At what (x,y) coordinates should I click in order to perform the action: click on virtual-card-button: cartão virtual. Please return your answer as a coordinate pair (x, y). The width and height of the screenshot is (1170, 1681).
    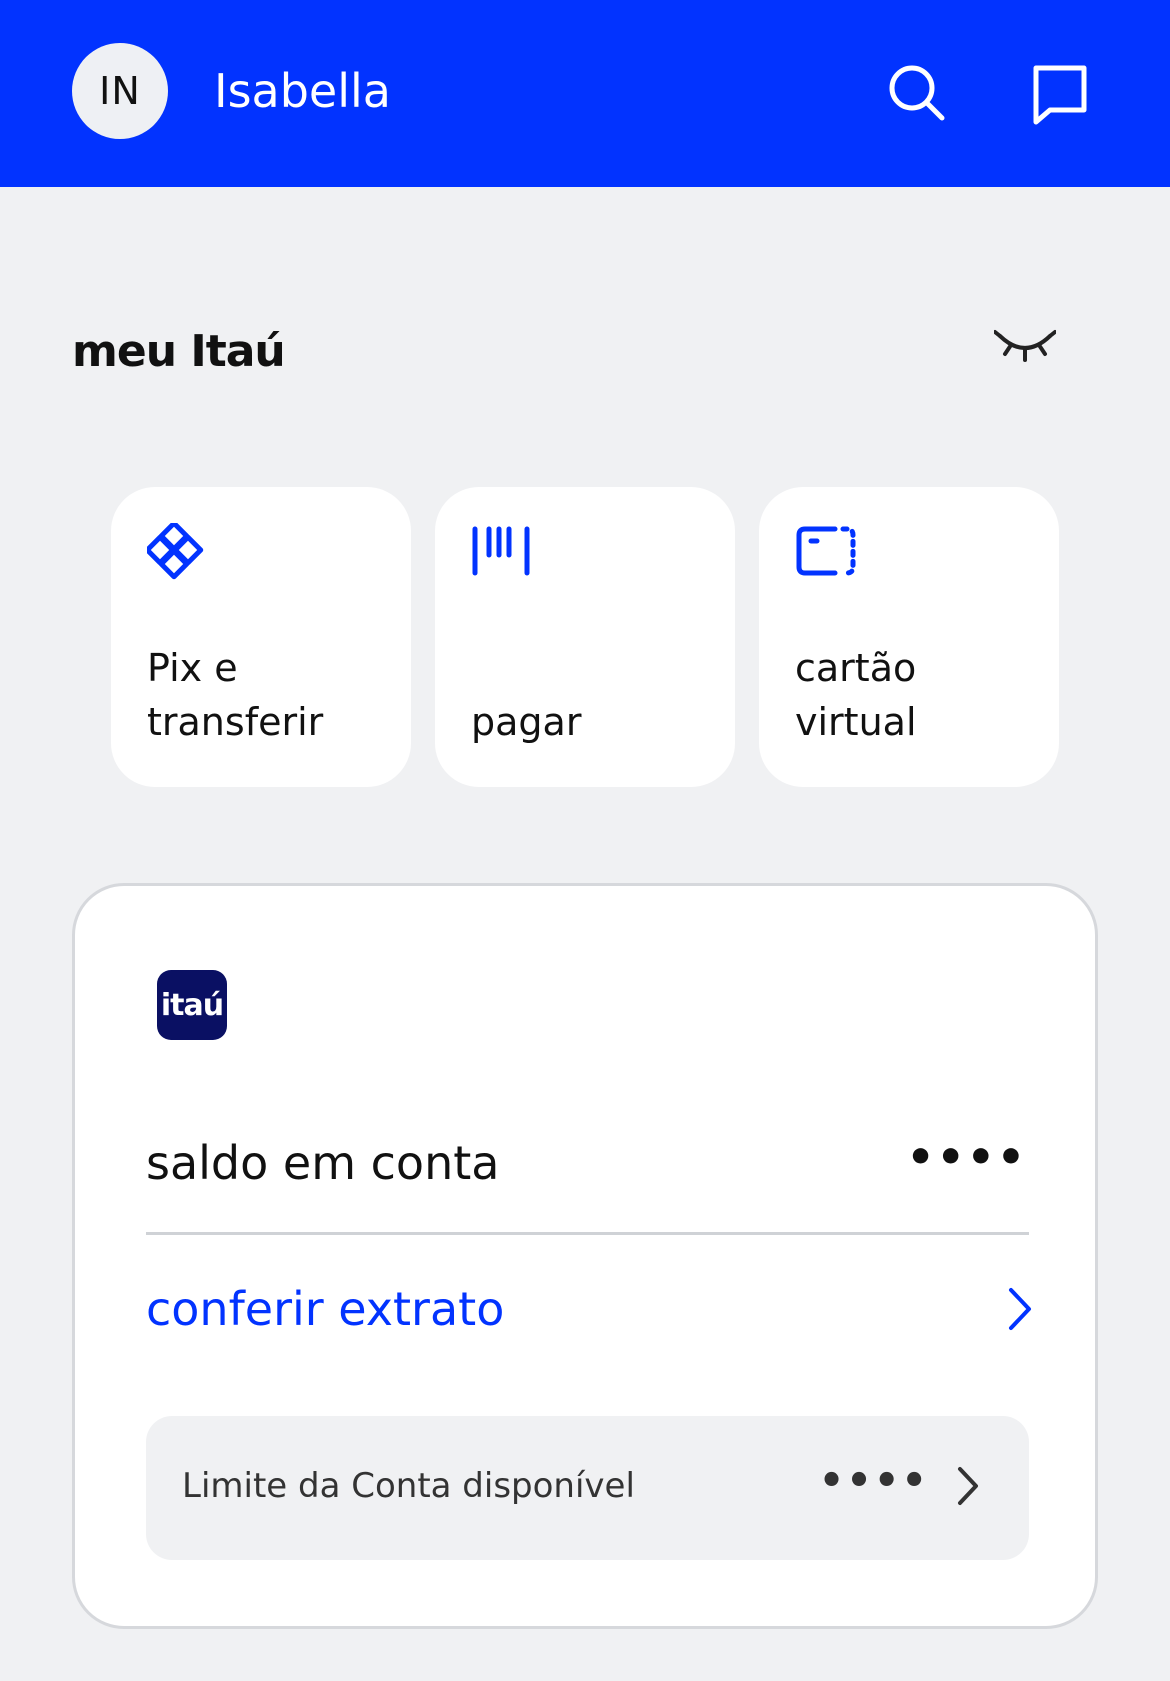
    Looking at the image, I should click on (909, 637).